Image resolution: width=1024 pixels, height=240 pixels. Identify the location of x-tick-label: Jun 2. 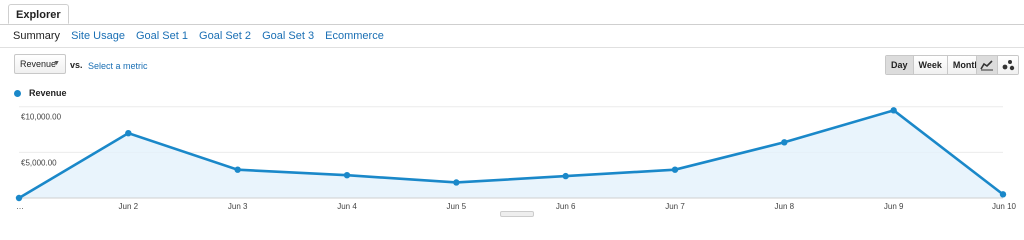
(129, 206).